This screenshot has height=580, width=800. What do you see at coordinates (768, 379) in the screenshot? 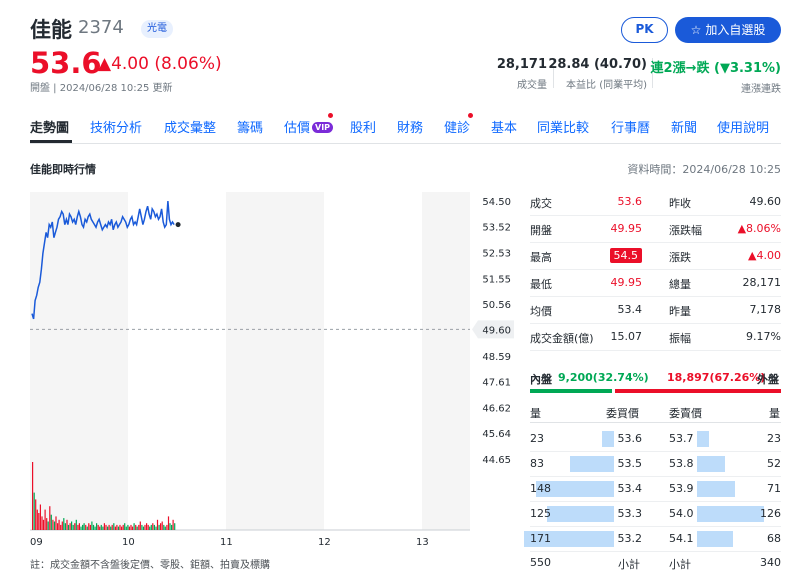
I see `outer-label: 外盤` at bounding box center [768, 379].